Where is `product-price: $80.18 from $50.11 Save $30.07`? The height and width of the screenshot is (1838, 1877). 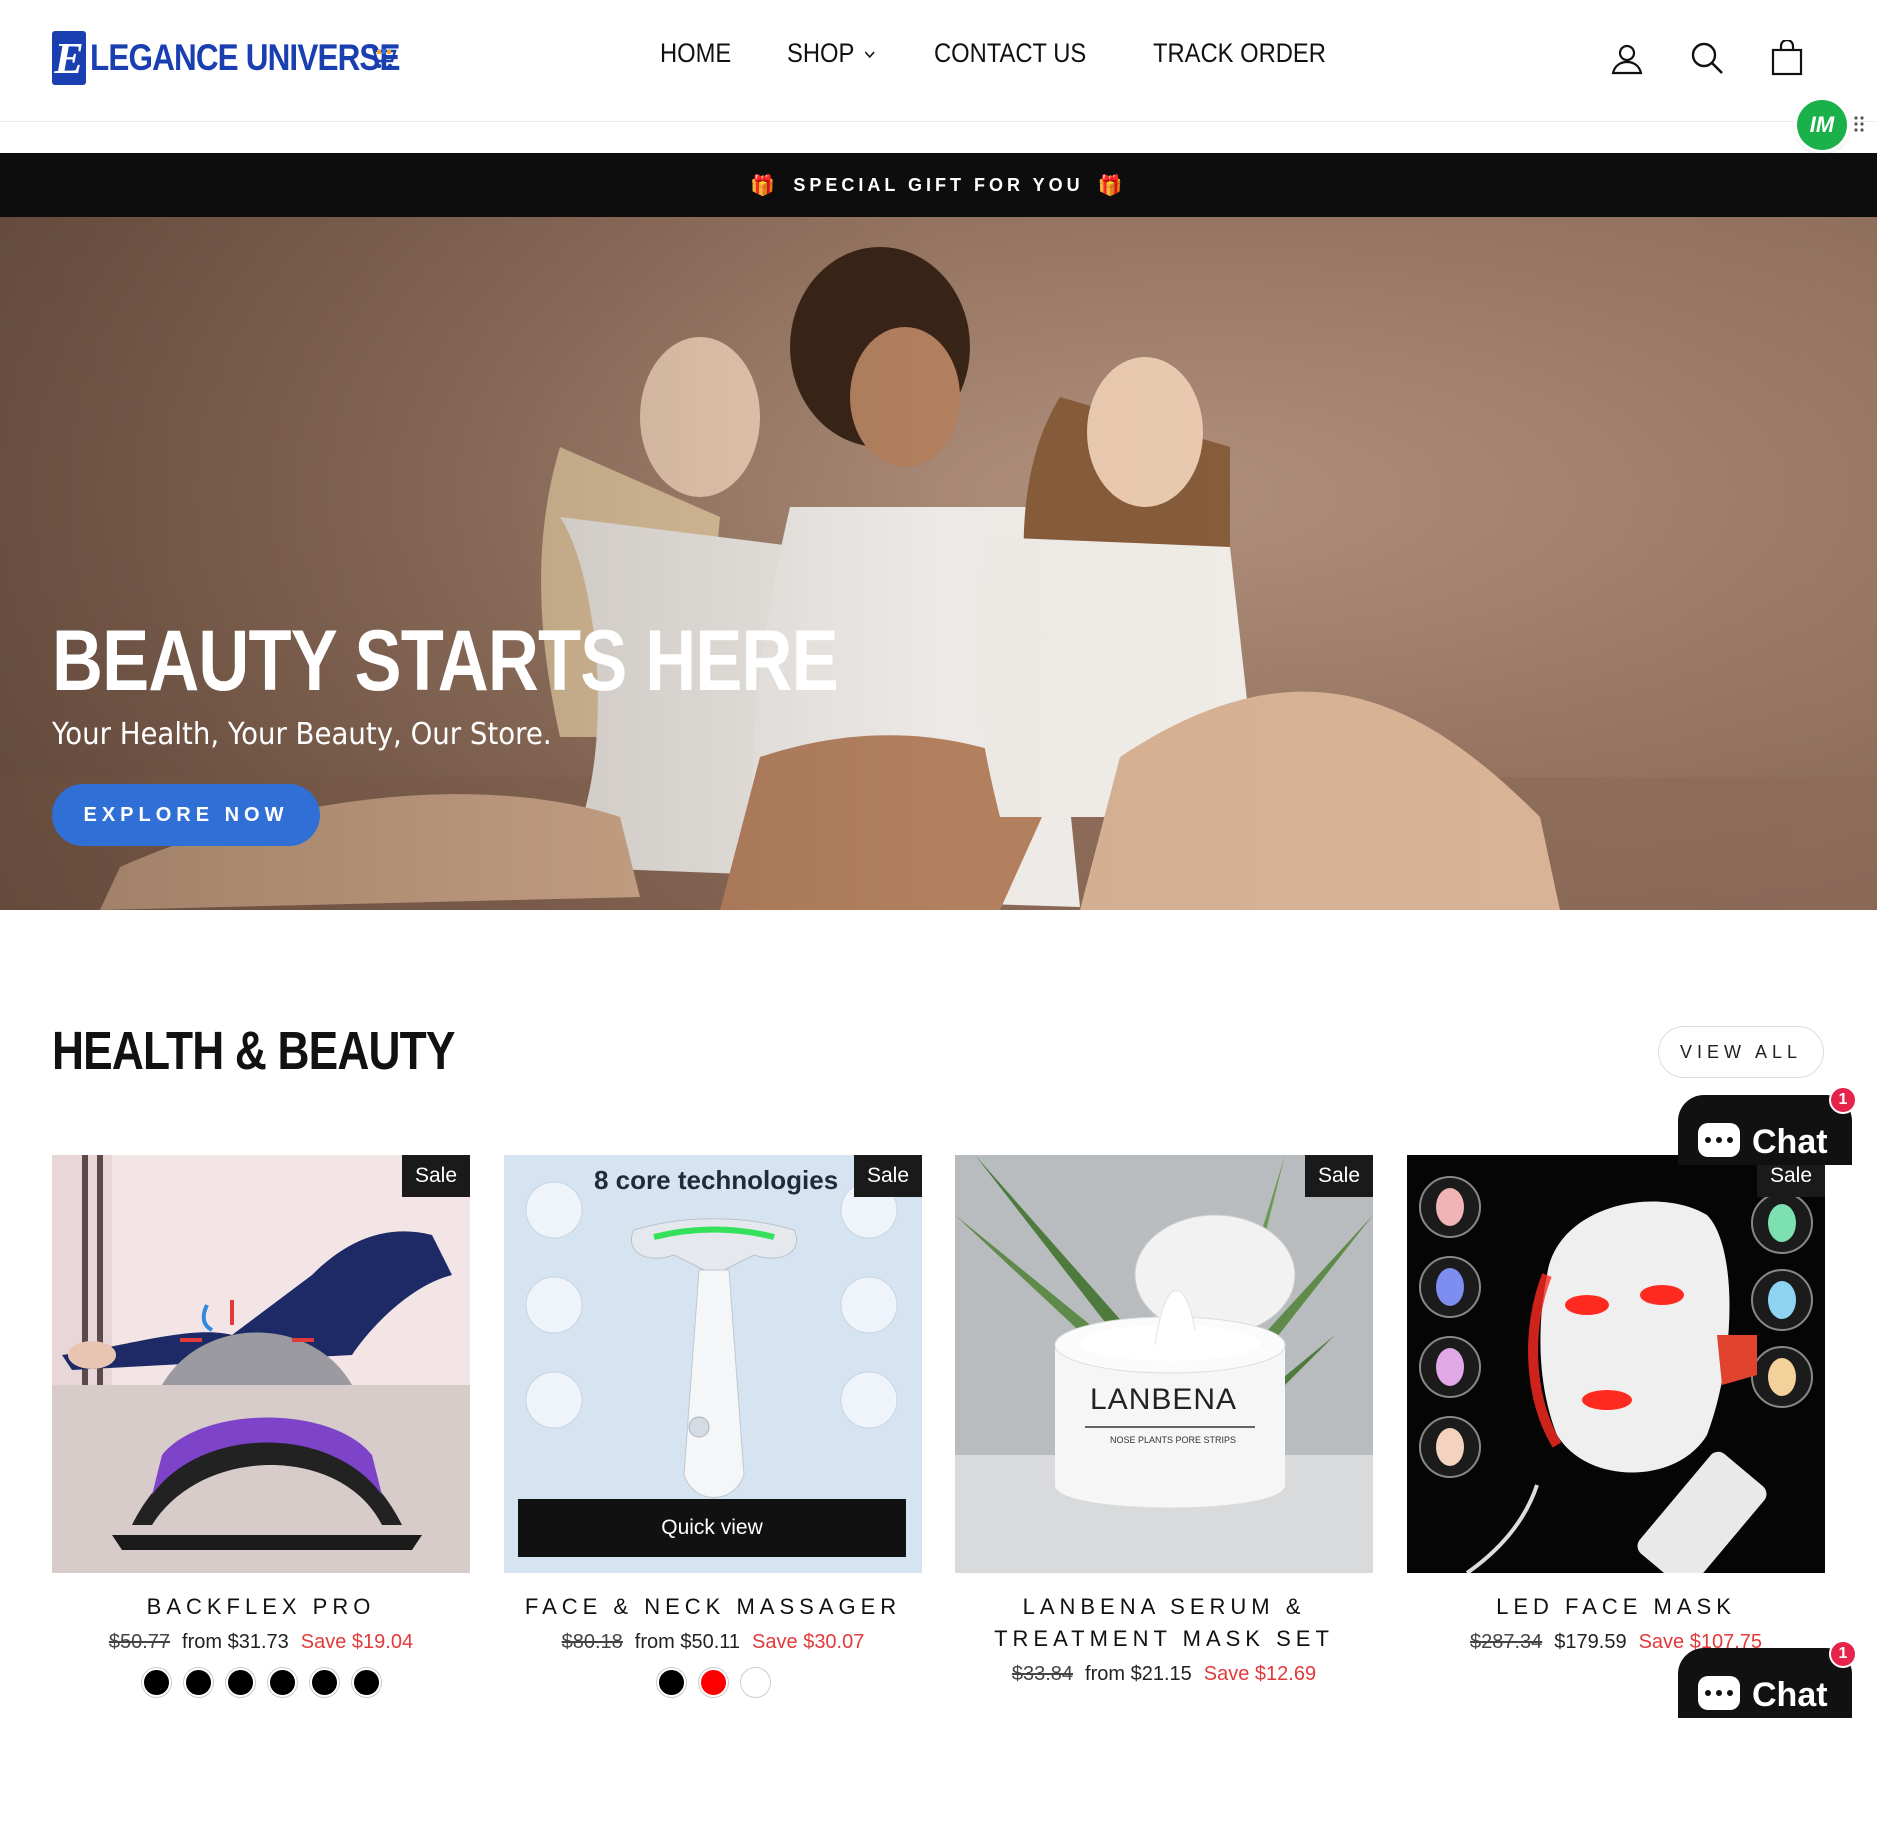 product-price: $80.18 from $50.11 Save $30.07 is located at coordinates (713, 1642).